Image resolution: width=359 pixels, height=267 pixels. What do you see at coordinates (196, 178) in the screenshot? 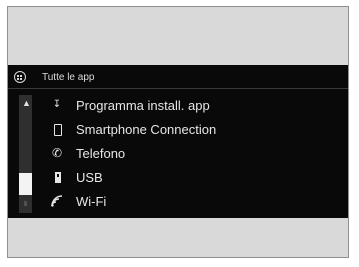
I see `list-item-usb: USB` at bounding box center [196, 178].